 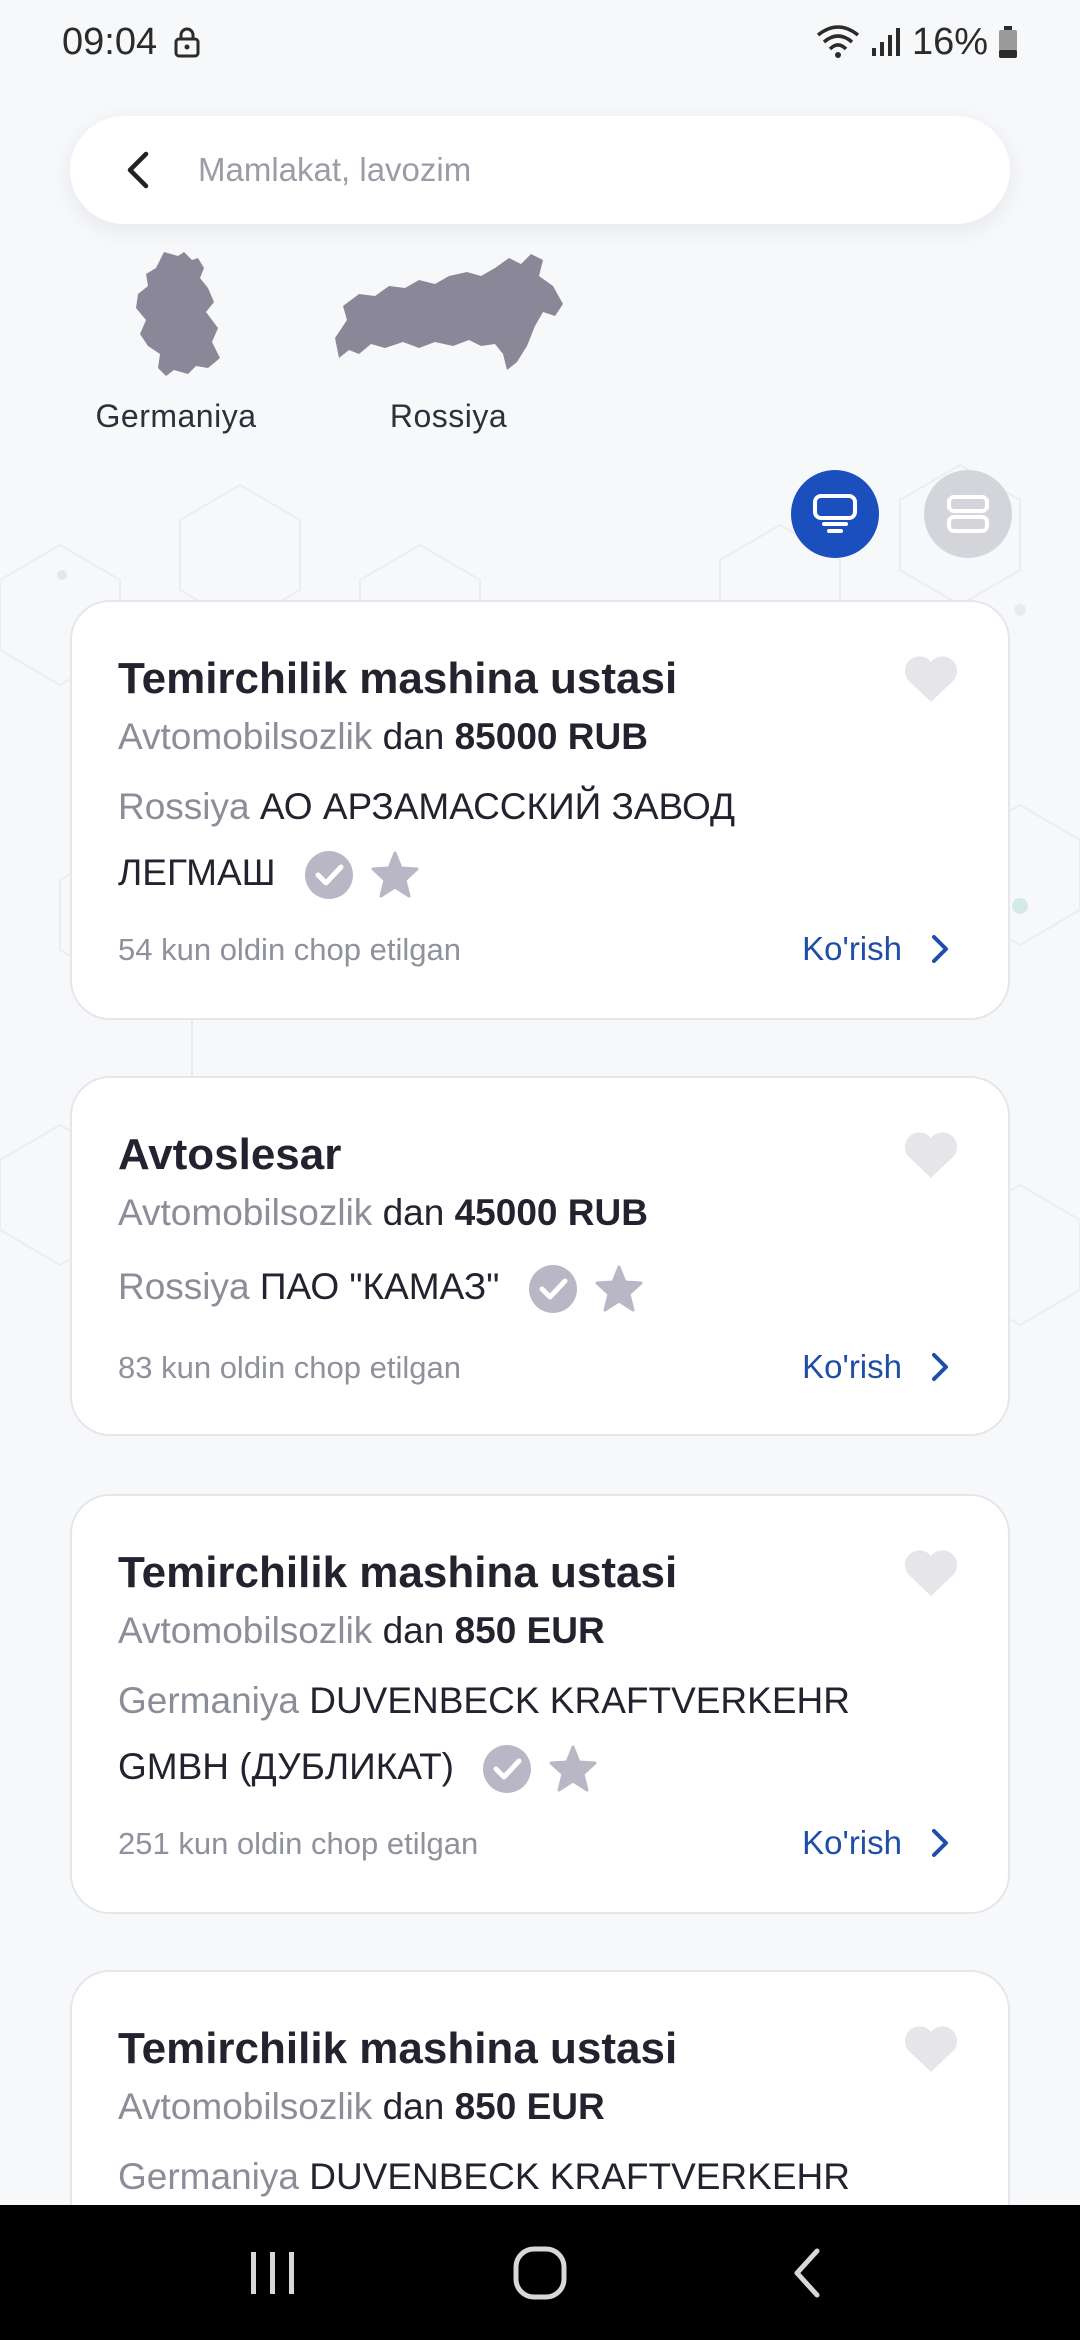 I want to click on job-company-line: Rossiya ПАО "КАМАЗ", so click(x=381, y=1289).